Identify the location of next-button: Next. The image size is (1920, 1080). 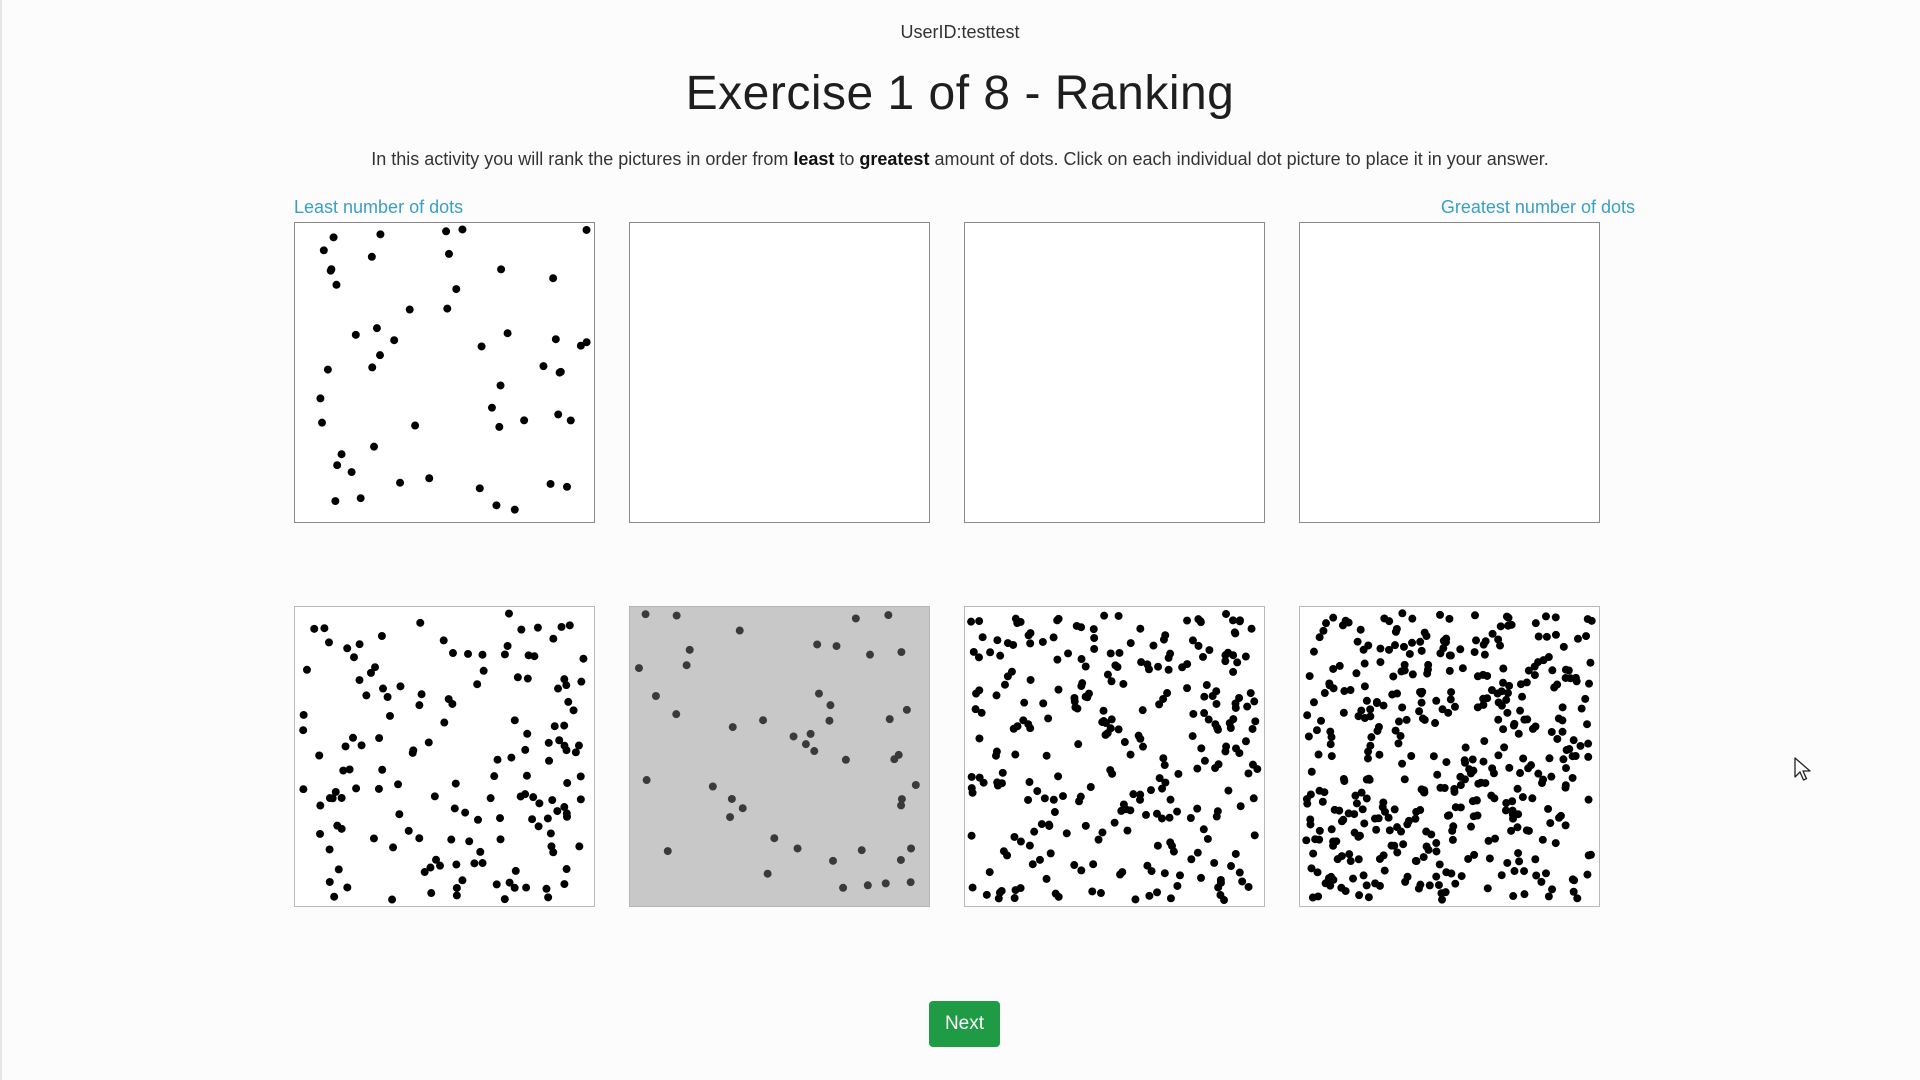
(964, 1024).